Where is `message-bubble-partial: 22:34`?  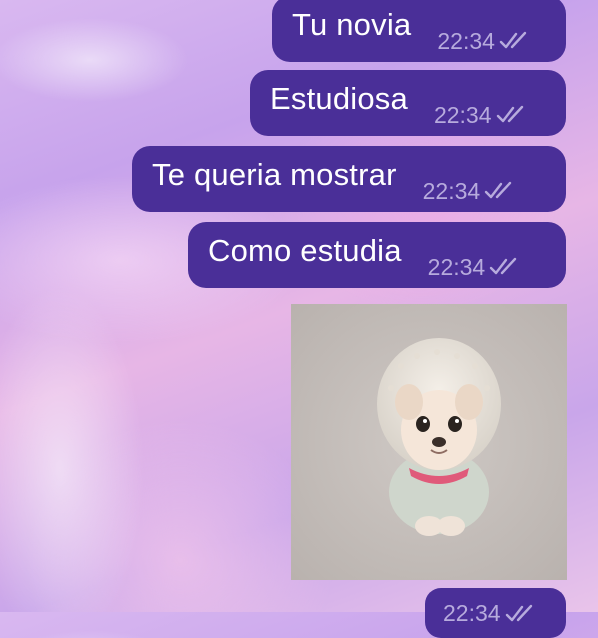
message-bubble-partial: 22:34 is located at coordinates (495, 613).